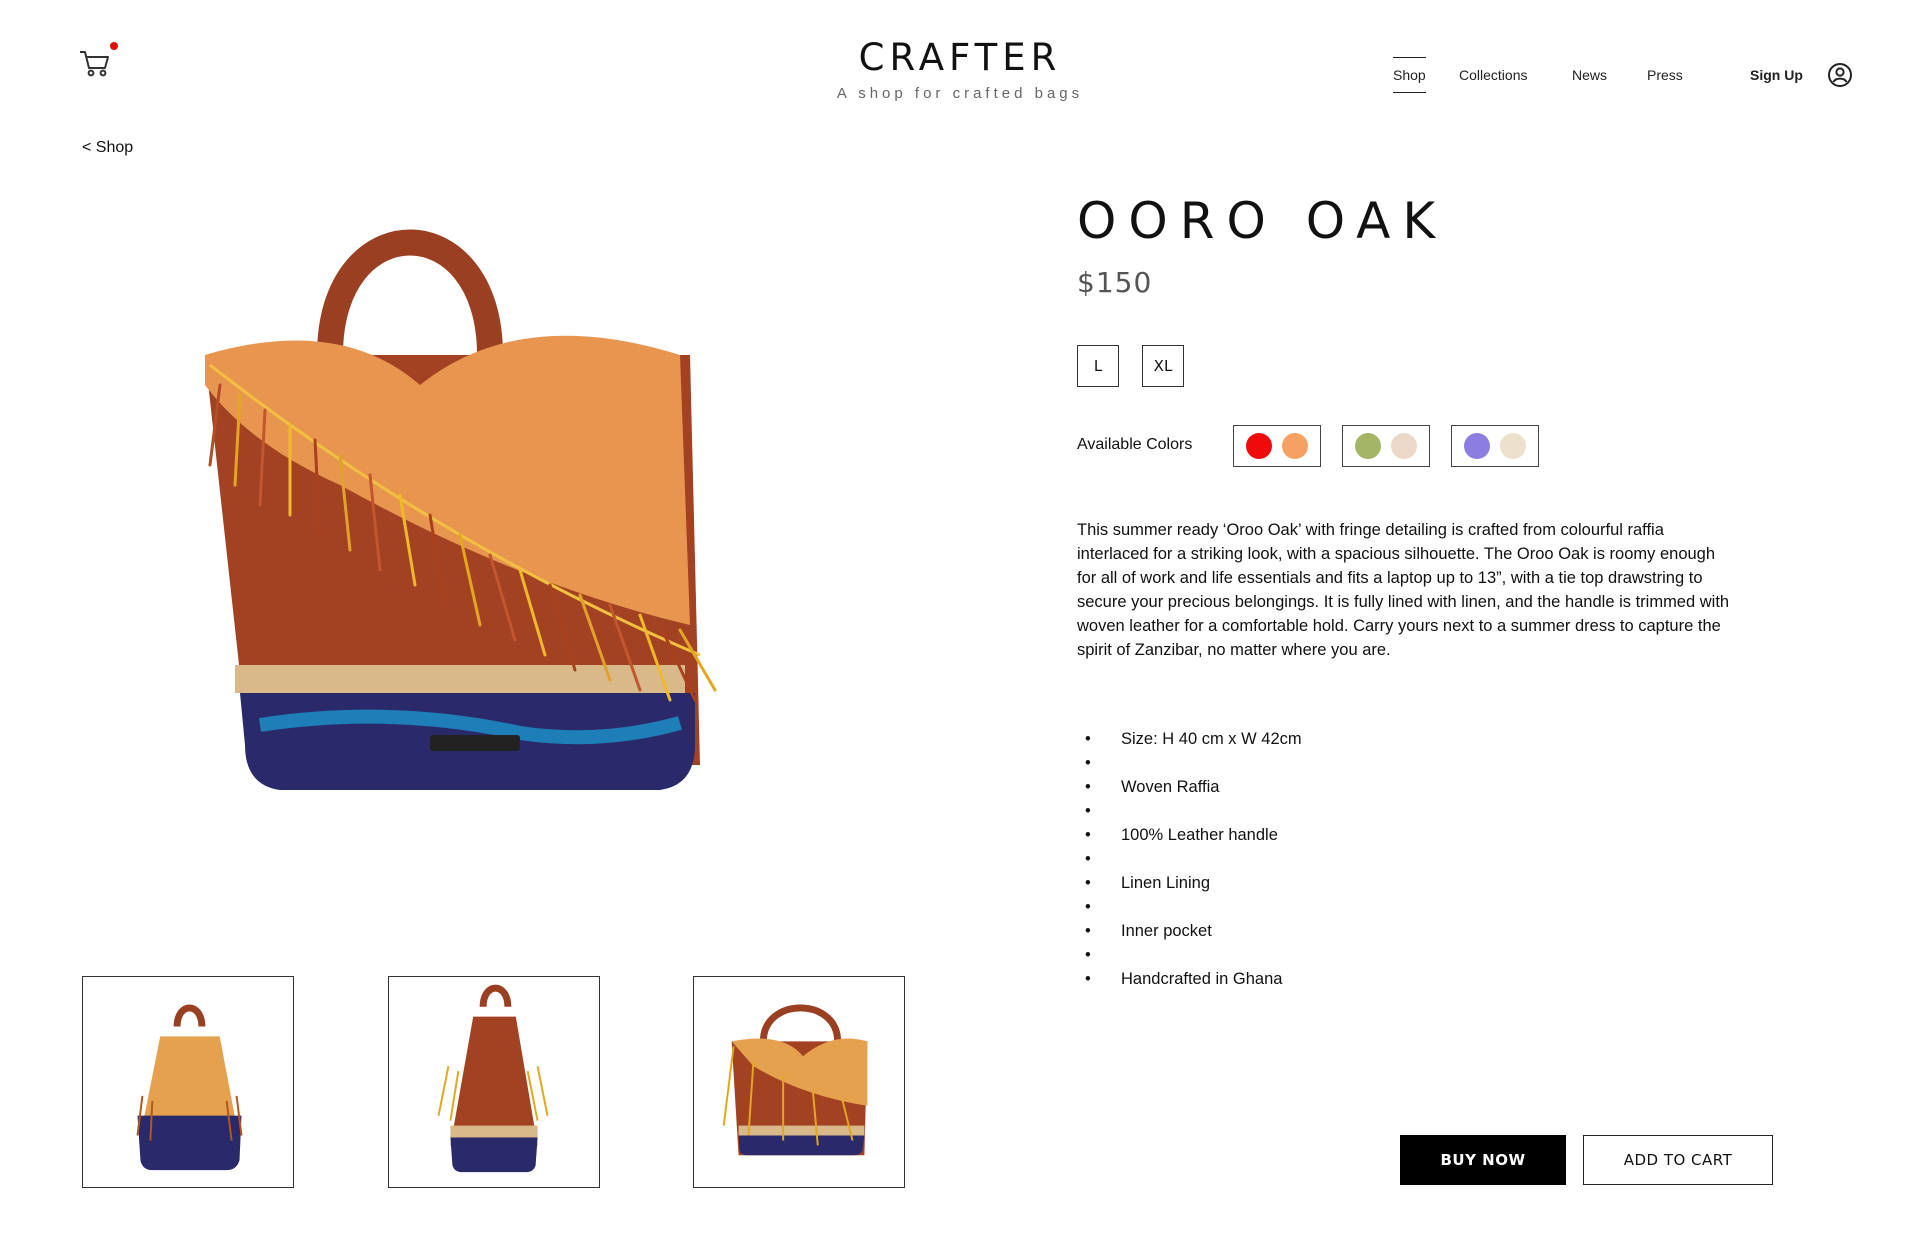 This screenshot has height=1259, width=1920. I want to click on sign-up-link: Sign Up, so click(1776, 75).